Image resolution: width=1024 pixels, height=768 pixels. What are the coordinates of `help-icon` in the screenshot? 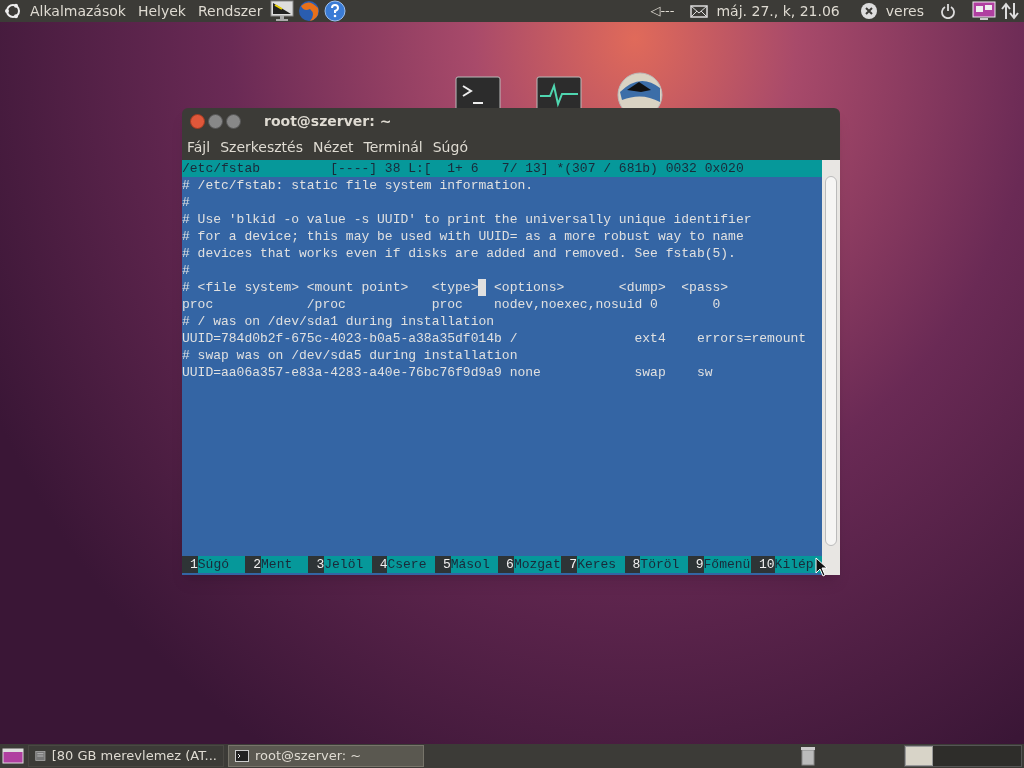 It's located at (335, 11).